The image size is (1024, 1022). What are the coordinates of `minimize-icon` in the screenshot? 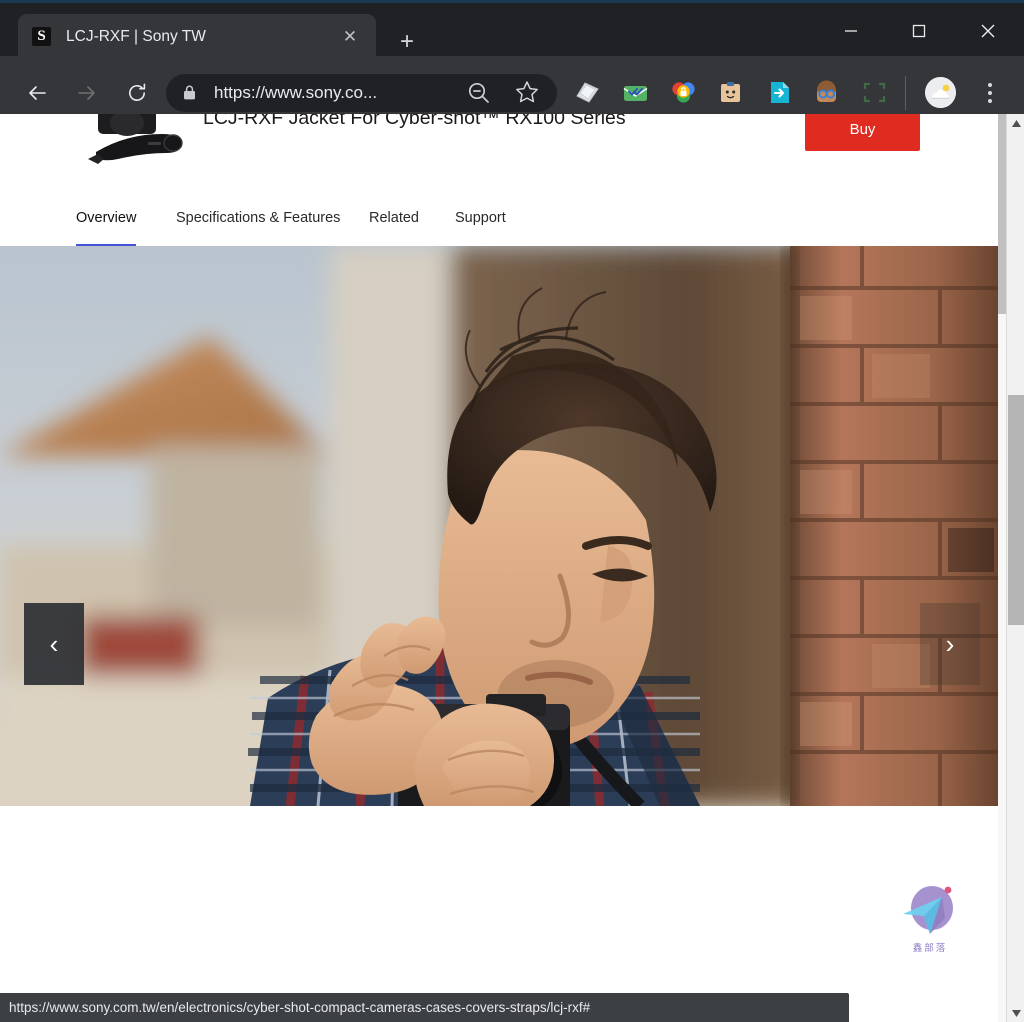 It's located at (851, 31).